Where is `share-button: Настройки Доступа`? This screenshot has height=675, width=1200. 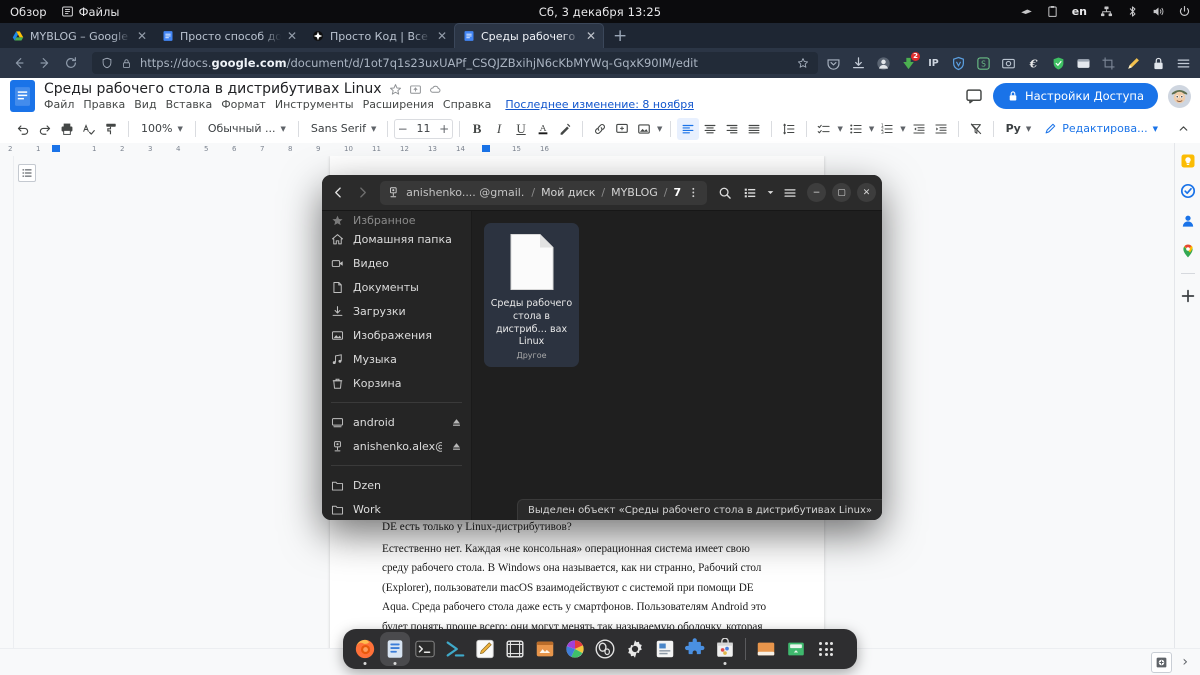 share-button: Настройки Доступа is located at coordinates (1075, 96).